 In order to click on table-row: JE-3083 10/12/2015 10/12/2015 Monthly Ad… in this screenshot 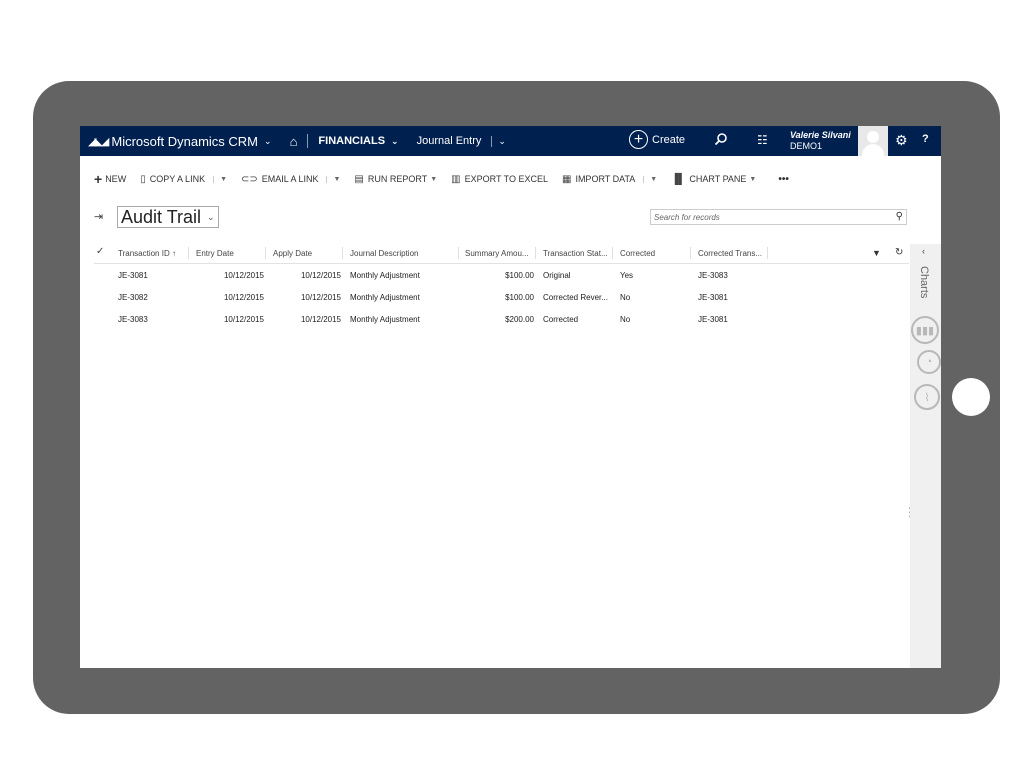, I will do `click(501, 320)`.